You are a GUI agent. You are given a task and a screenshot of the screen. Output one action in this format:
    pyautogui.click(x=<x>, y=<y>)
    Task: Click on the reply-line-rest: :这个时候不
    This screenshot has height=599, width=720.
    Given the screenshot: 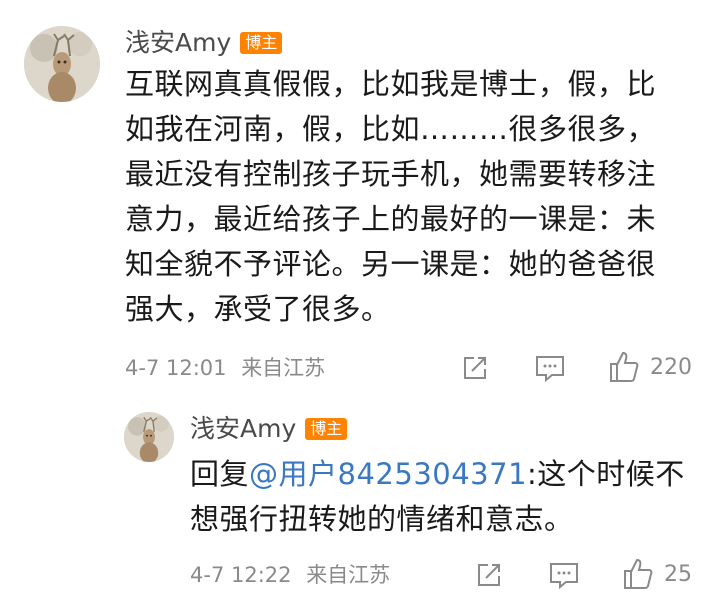 What is the action you would take?
    pyautogui.click(x=606, y=474)
    